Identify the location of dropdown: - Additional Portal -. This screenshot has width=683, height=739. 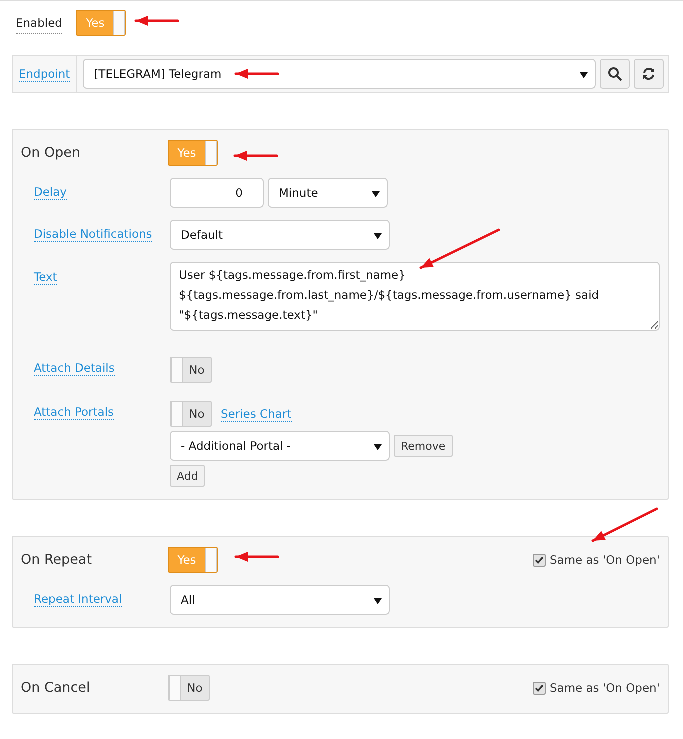
(280, 446).